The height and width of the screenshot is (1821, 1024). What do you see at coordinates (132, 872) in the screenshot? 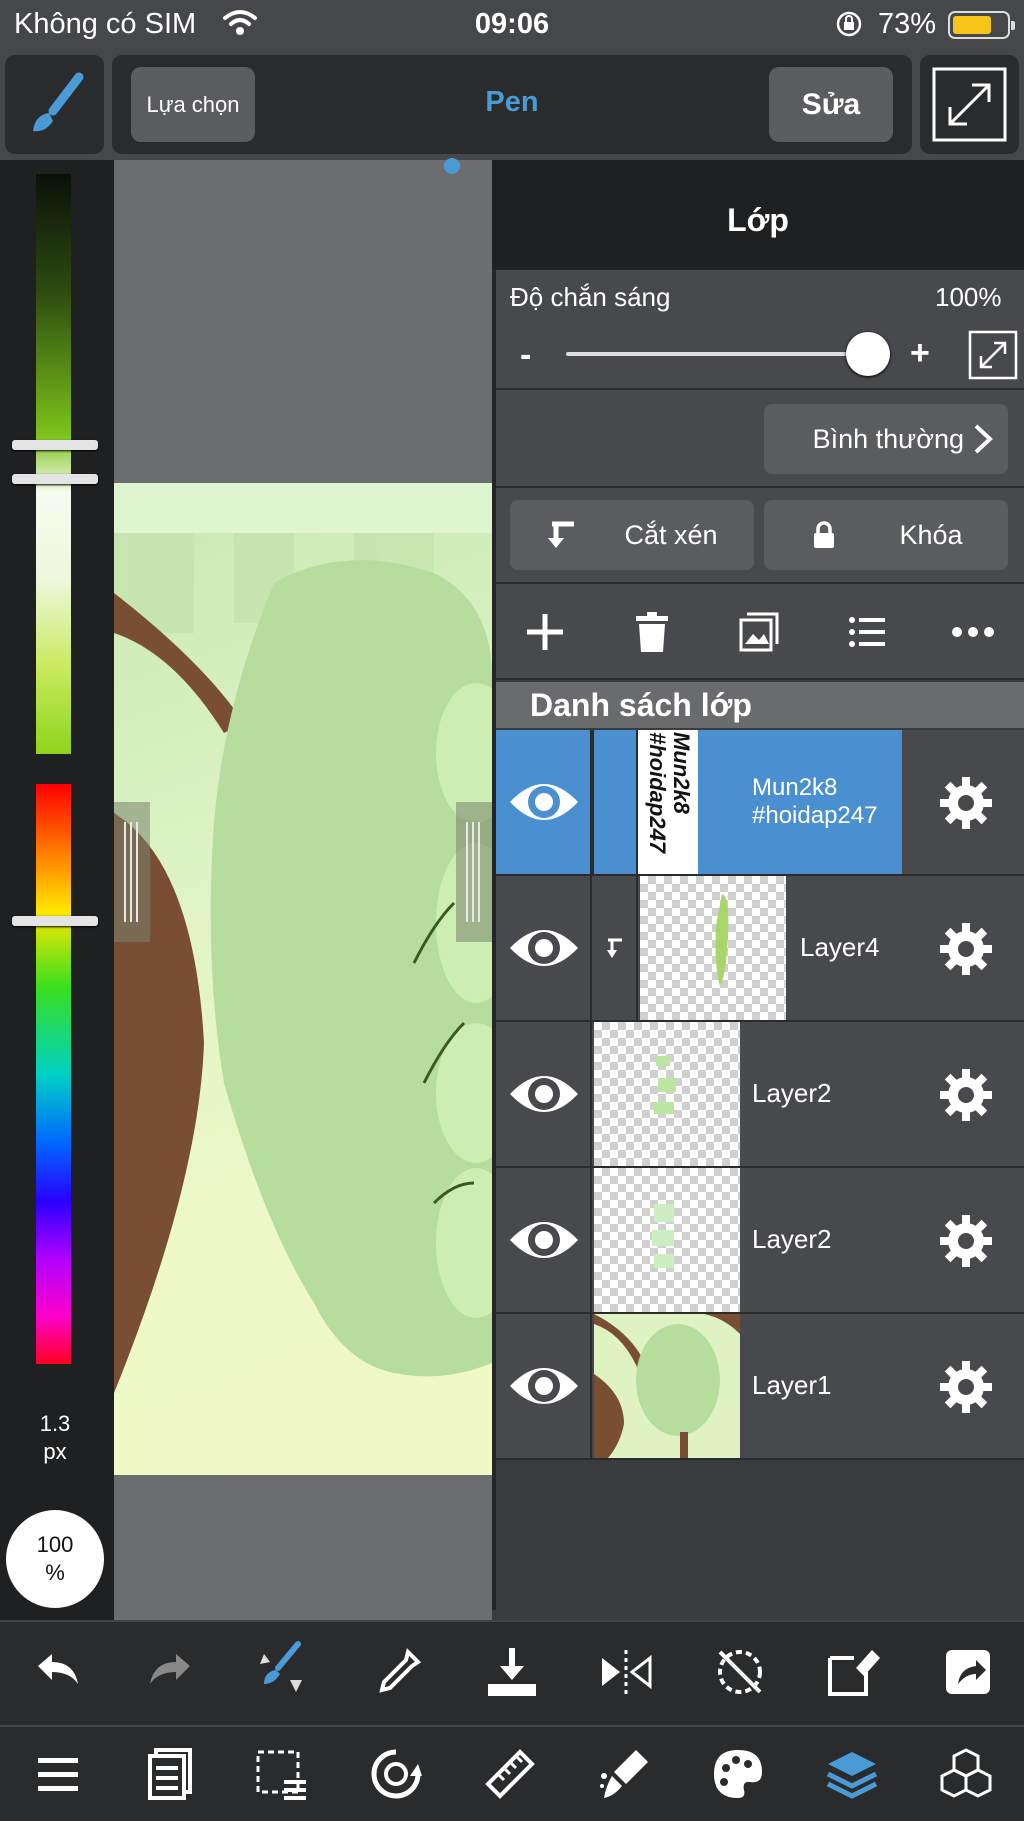
I see `left-panel-grip` at bounding box center [132, 872].